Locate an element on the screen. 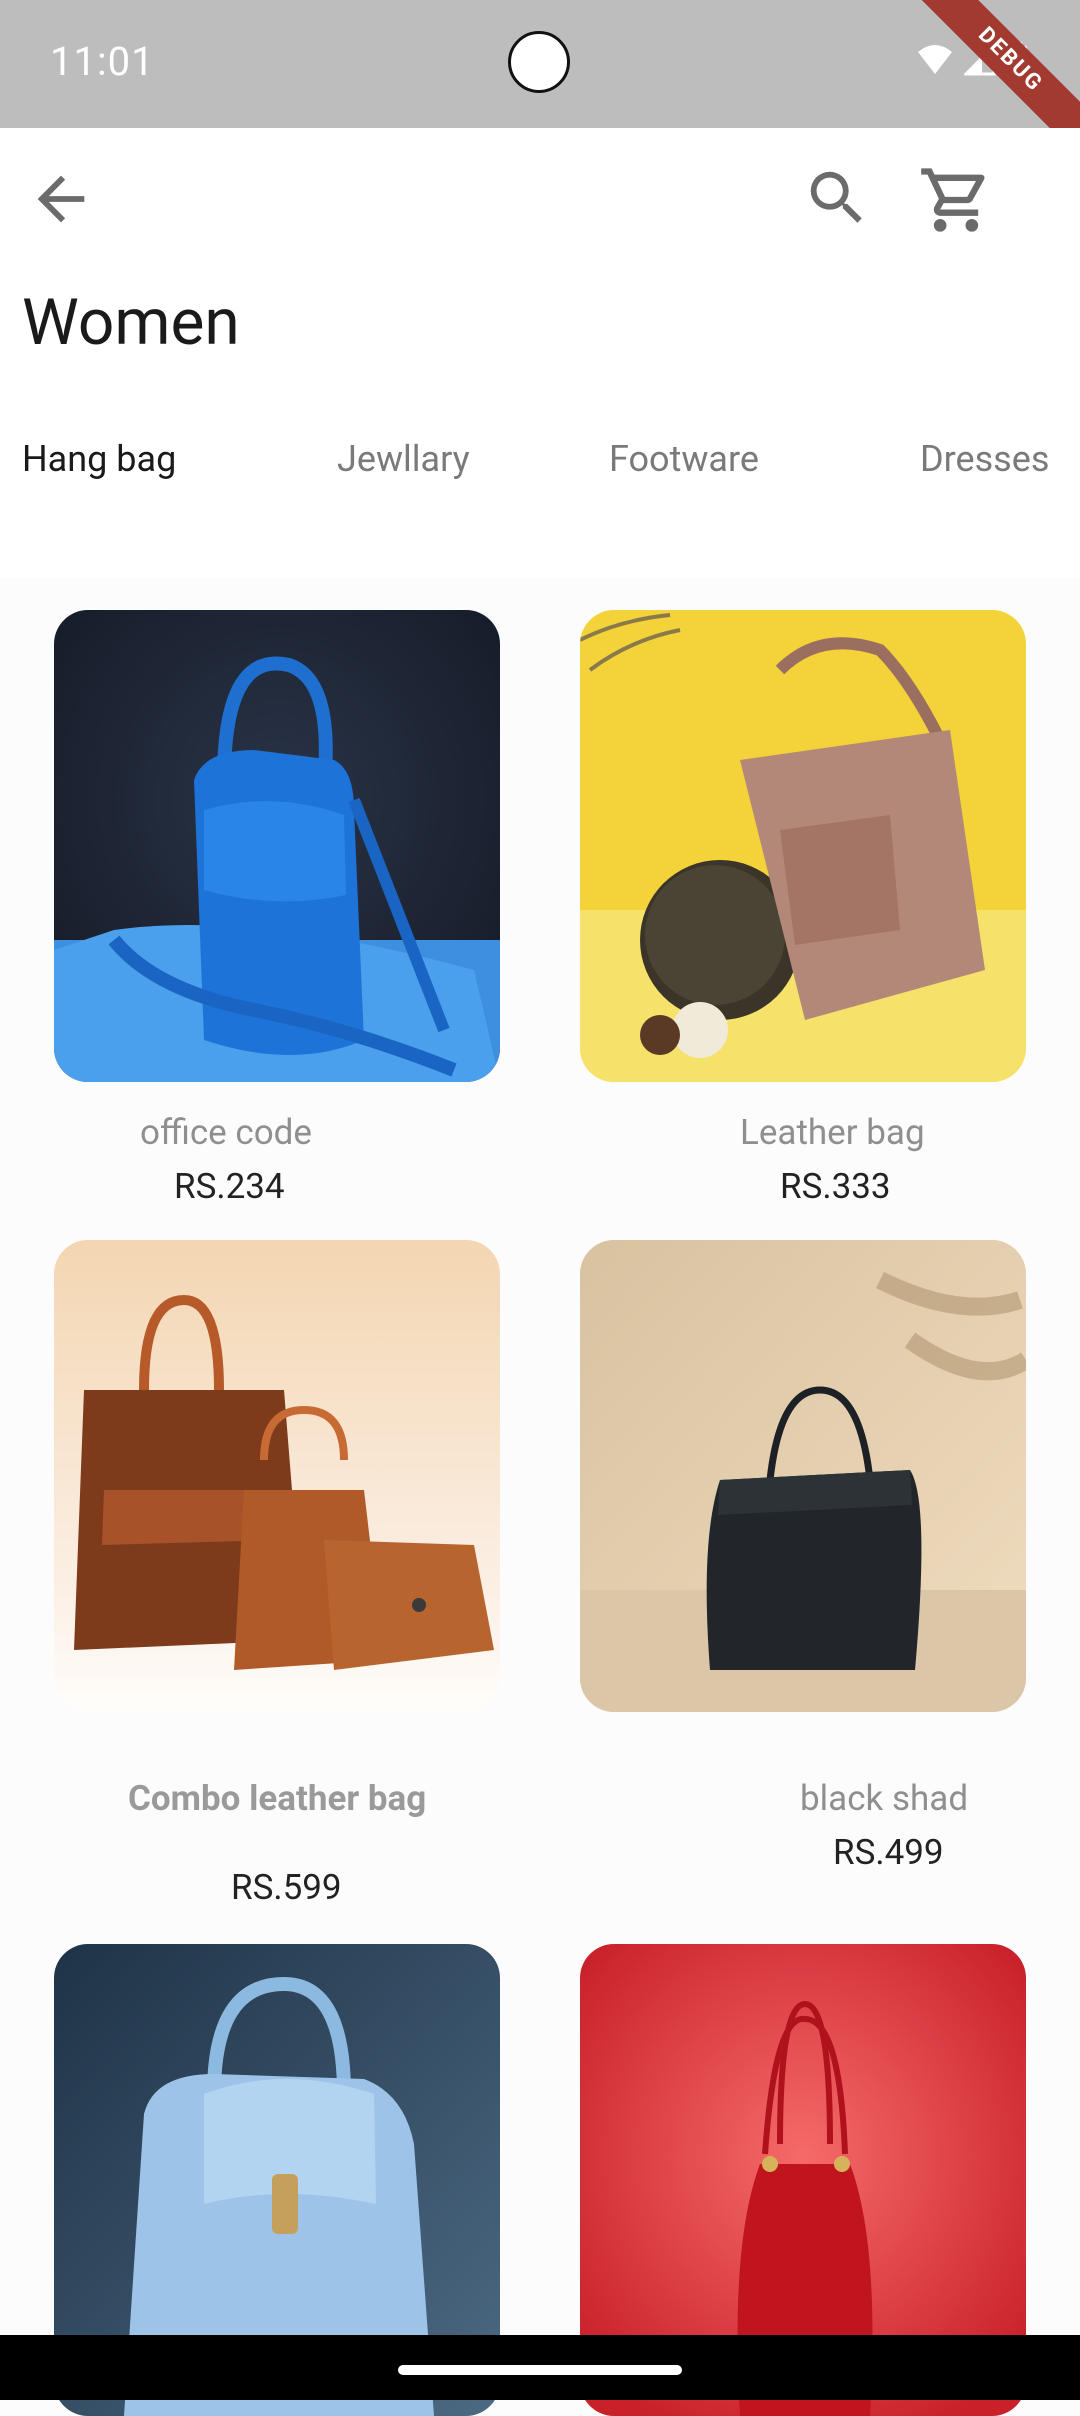  tab-dresses: Dresses is located at coordinates (984, 459).